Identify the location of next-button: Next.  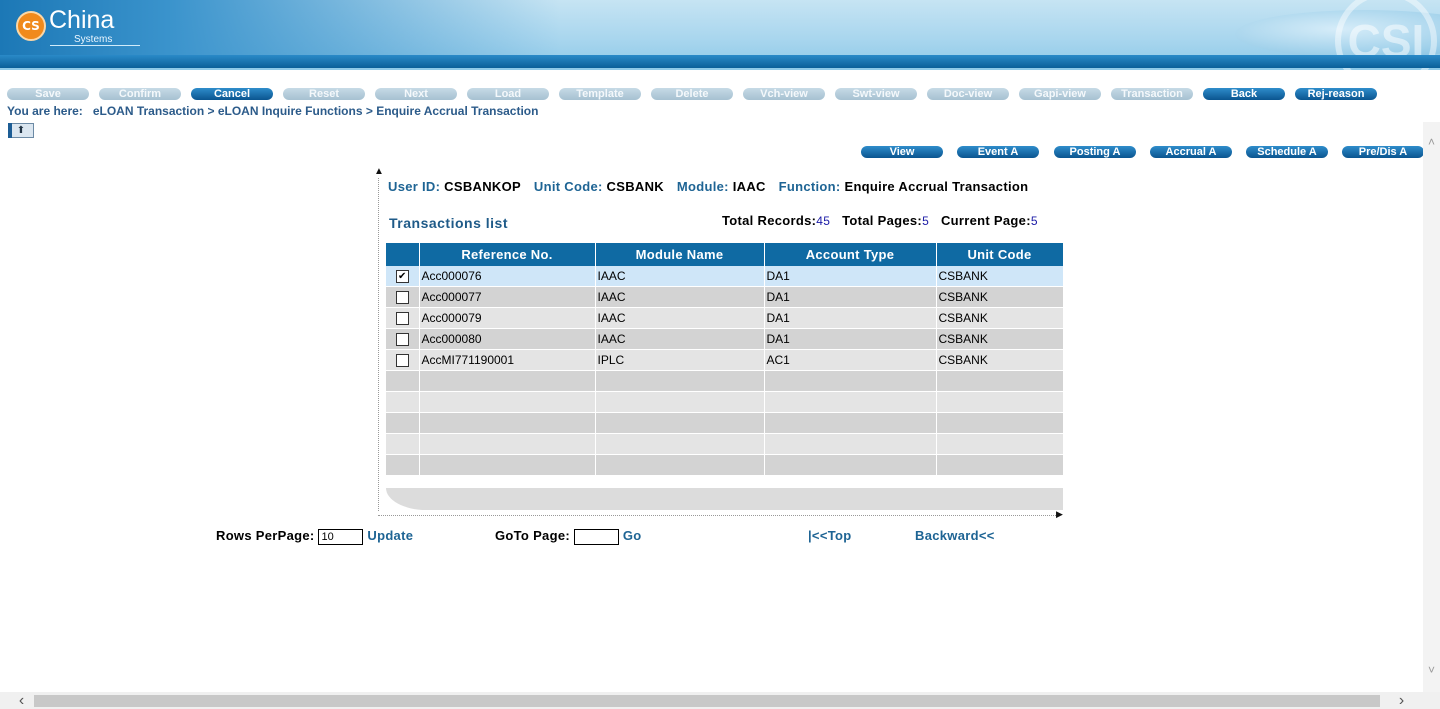
(416, 94).